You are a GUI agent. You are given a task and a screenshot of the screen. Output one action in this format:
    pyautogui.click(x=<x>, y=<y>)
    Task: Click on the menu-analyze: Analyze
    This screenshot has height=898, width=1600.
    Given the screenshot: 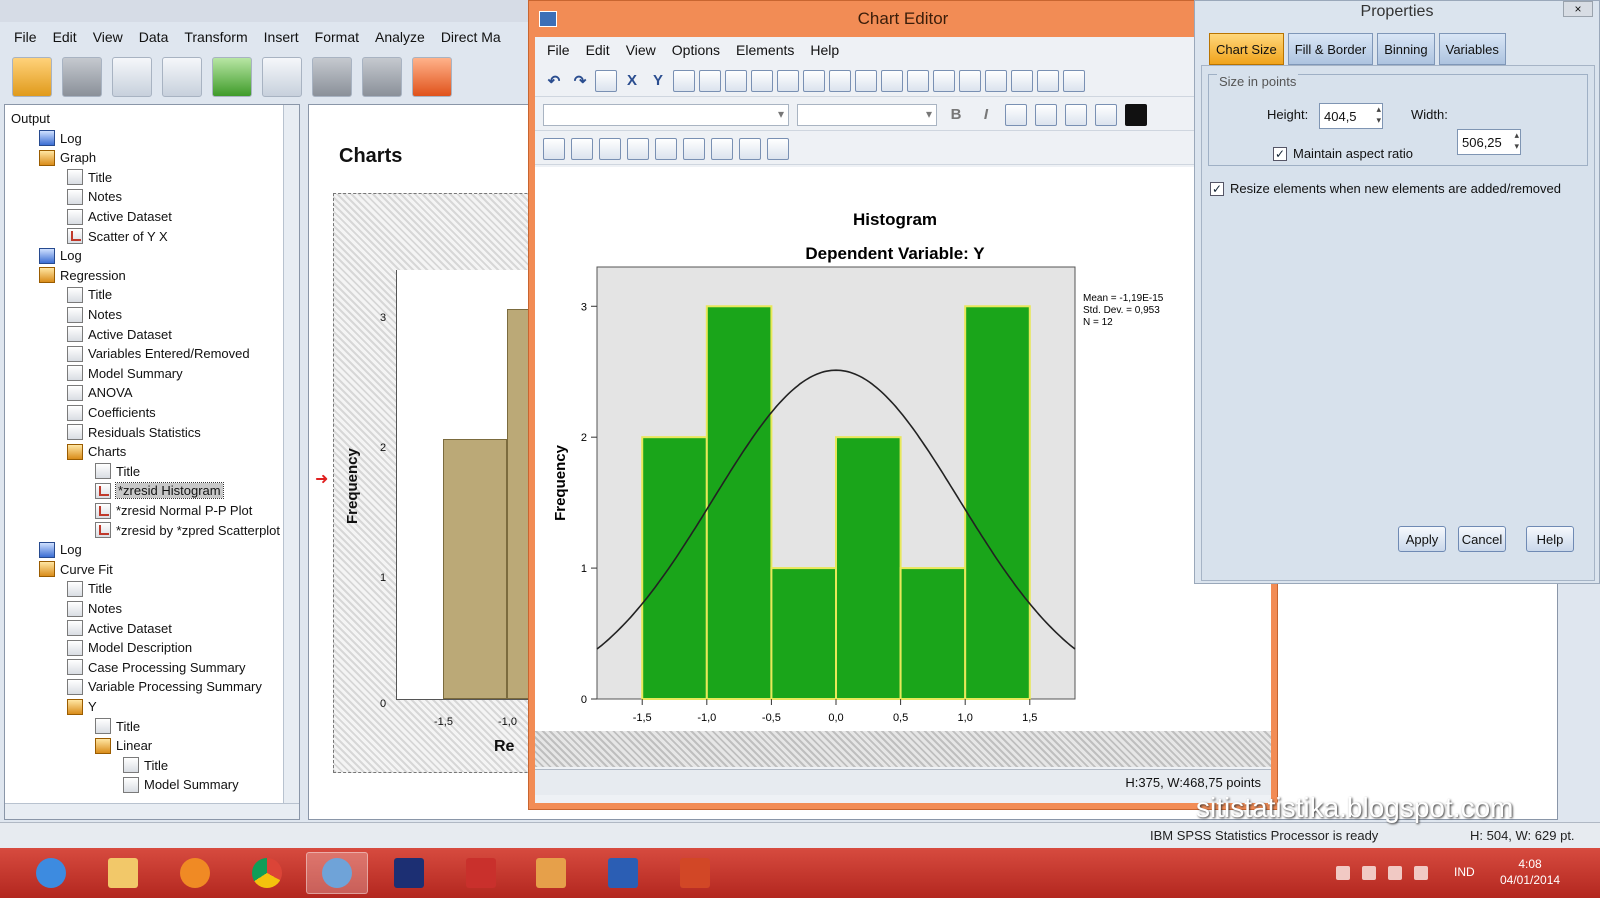 What is the action you would take?
    pyautogui.click(x=400, y=37)
    